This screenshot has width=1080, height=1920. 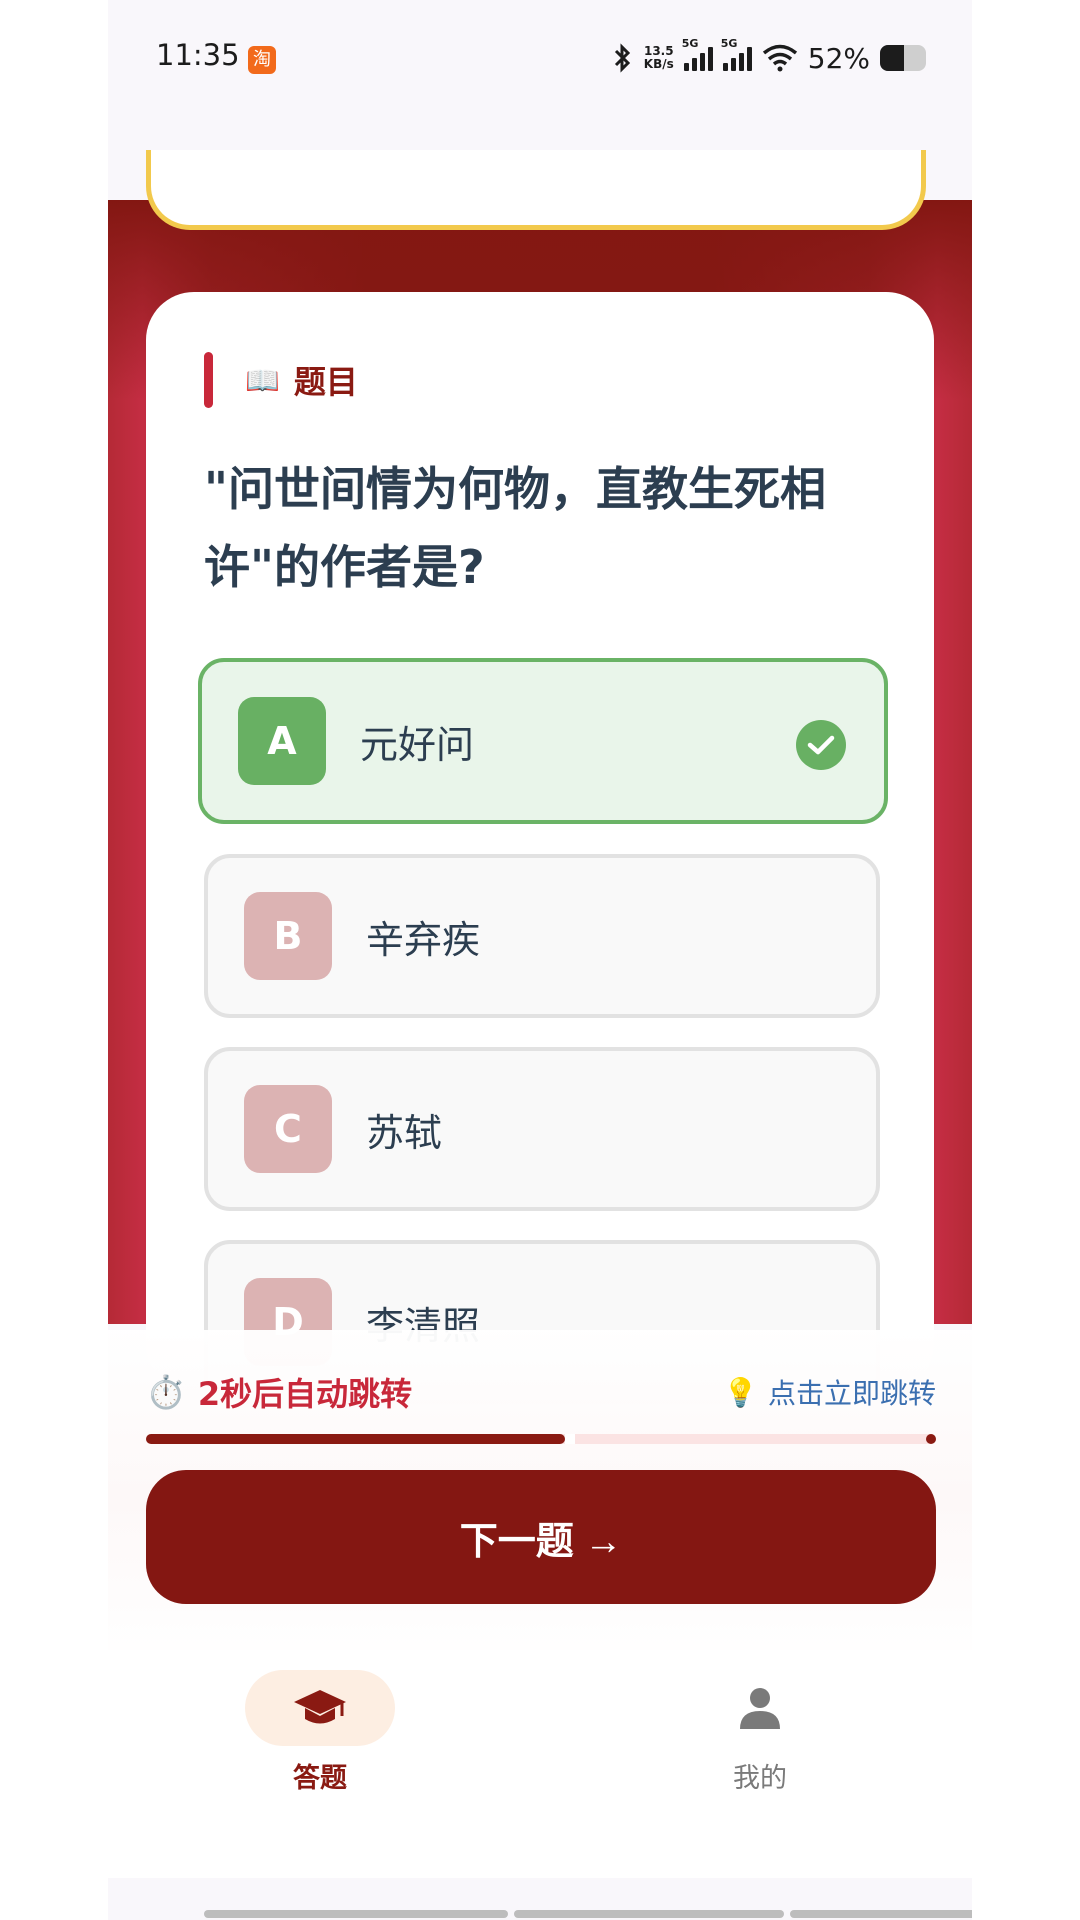 I want to click on option-a: A 元好问, so click(x=543, y=741).